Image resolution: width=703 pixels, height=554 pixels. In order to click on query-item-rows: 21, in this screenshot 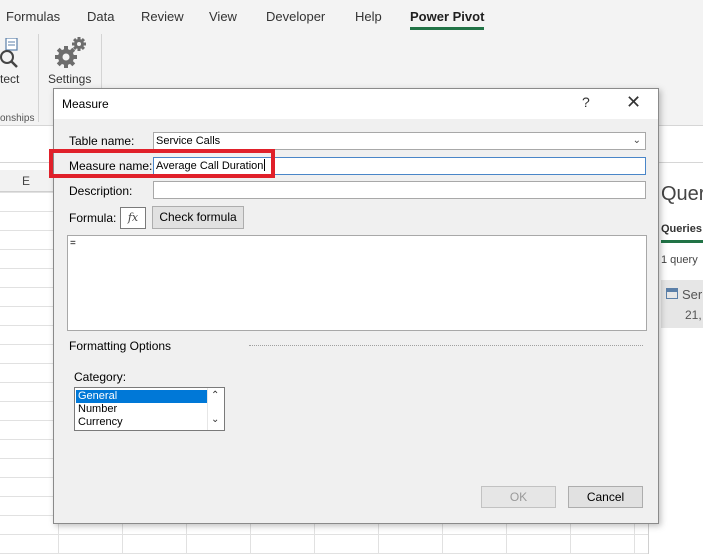, I will do `click(693, 315)`.